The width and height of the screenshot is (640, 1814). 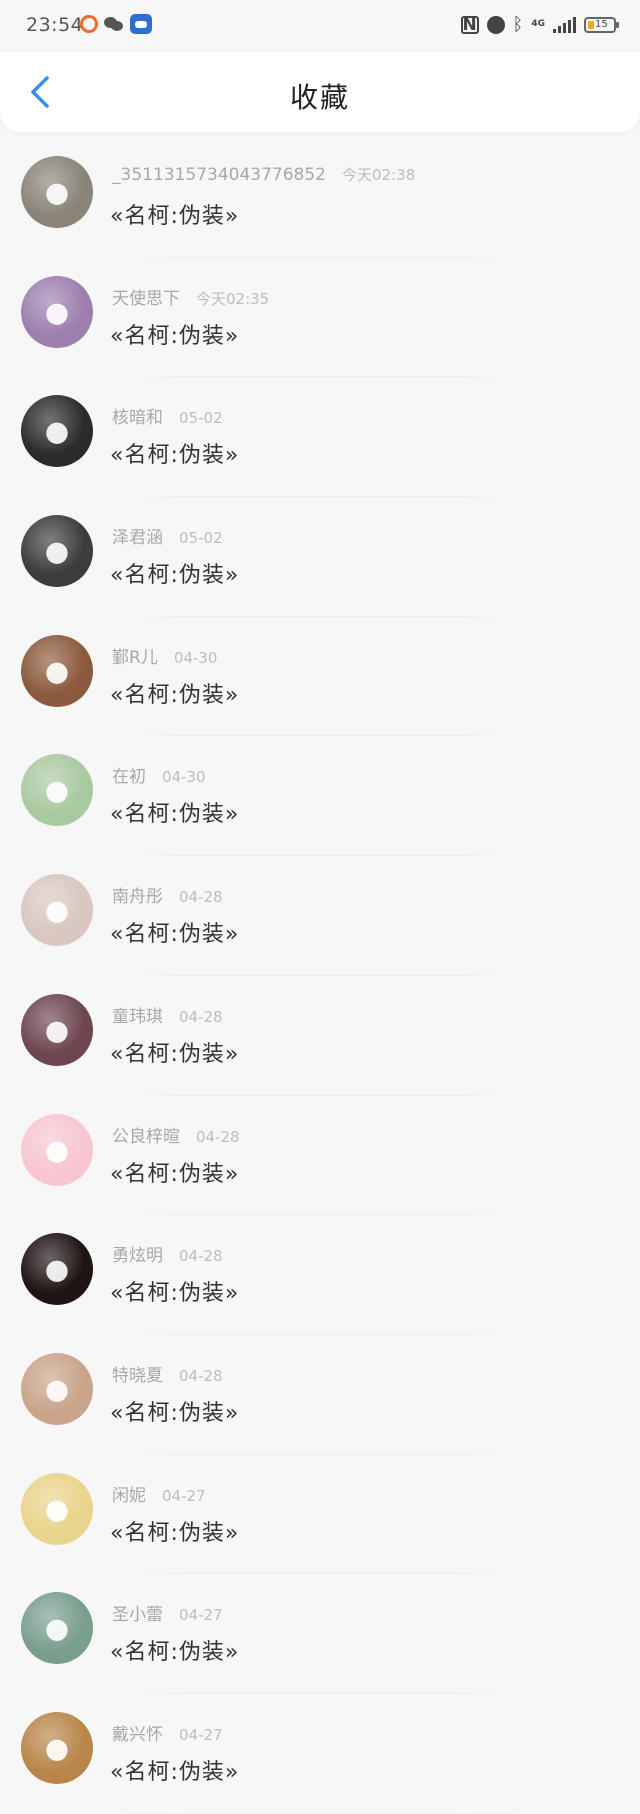 I want to click on user-name: 特晓夏, so click(x=137, y=1375).